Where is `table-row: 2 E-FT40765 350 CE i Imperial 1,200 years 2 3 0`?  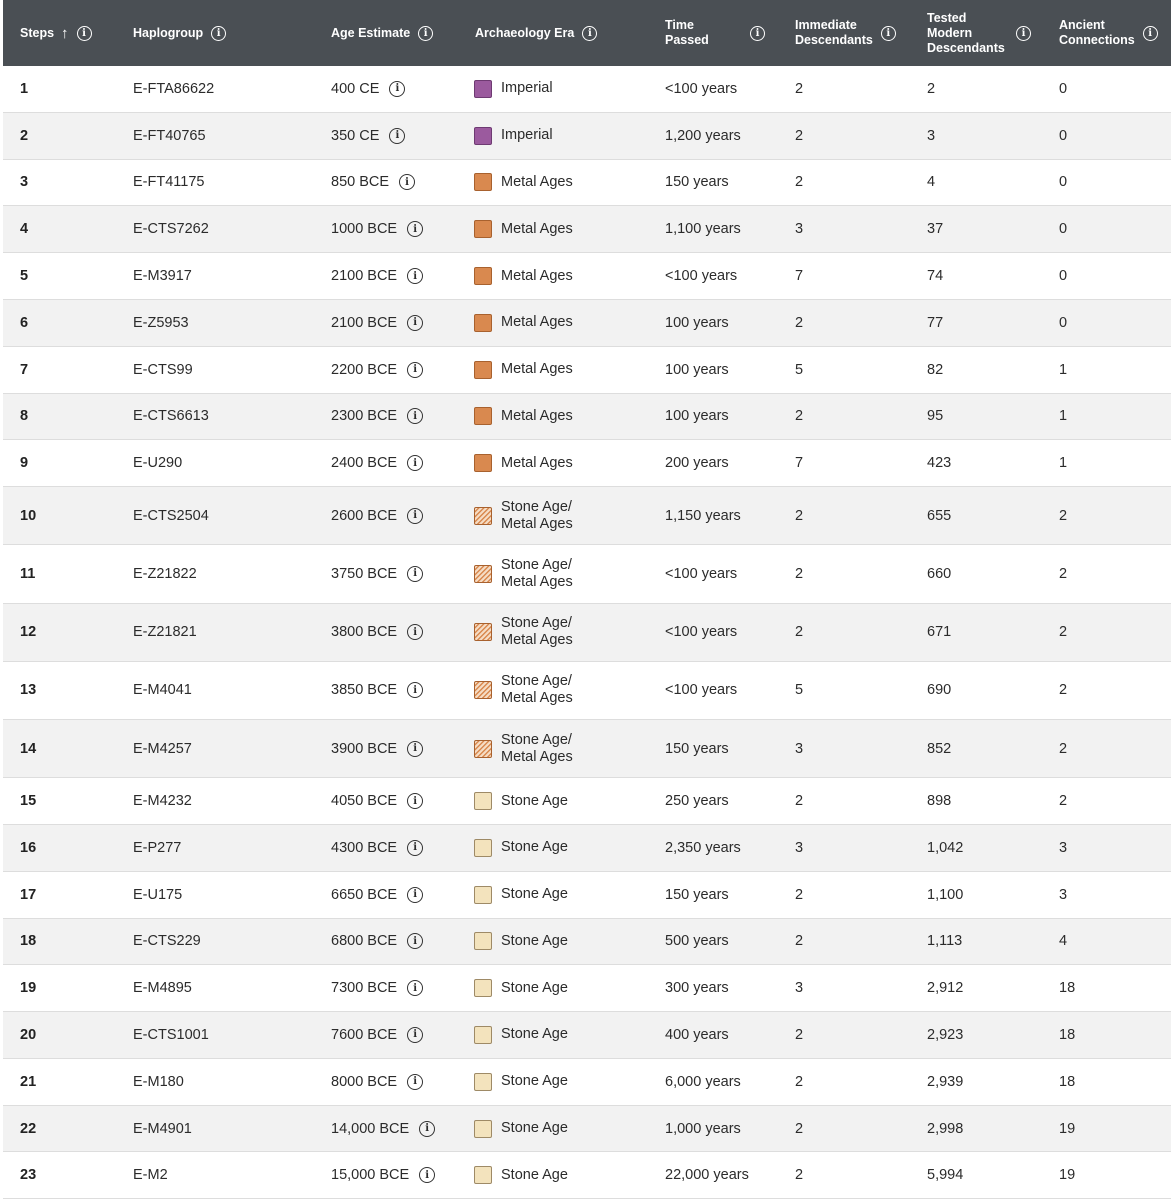
table-row: 2 E-FT40765 350 CE i Imperial 1,200 years 2 3 0 is located at coordinates (587, 136).